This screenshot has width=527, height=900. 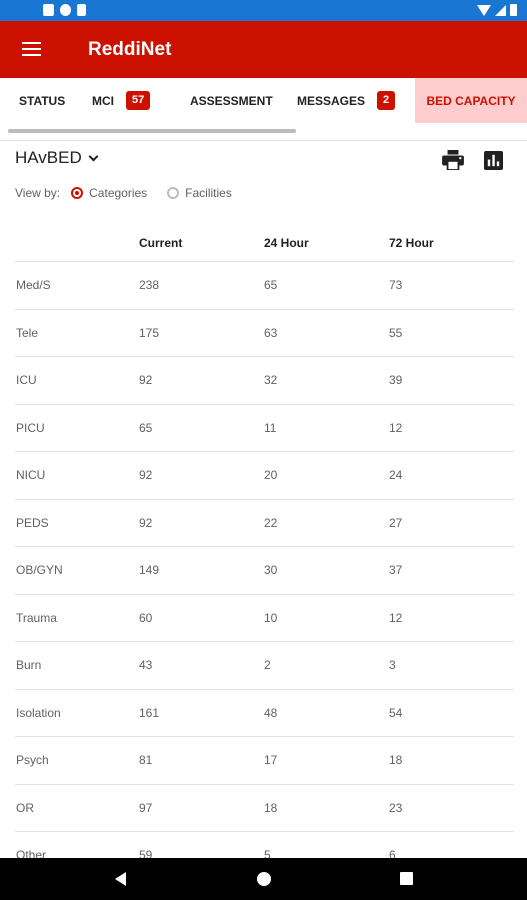 I want to click on tab-label: ASSESSMENT, so click(x=231, y=100).